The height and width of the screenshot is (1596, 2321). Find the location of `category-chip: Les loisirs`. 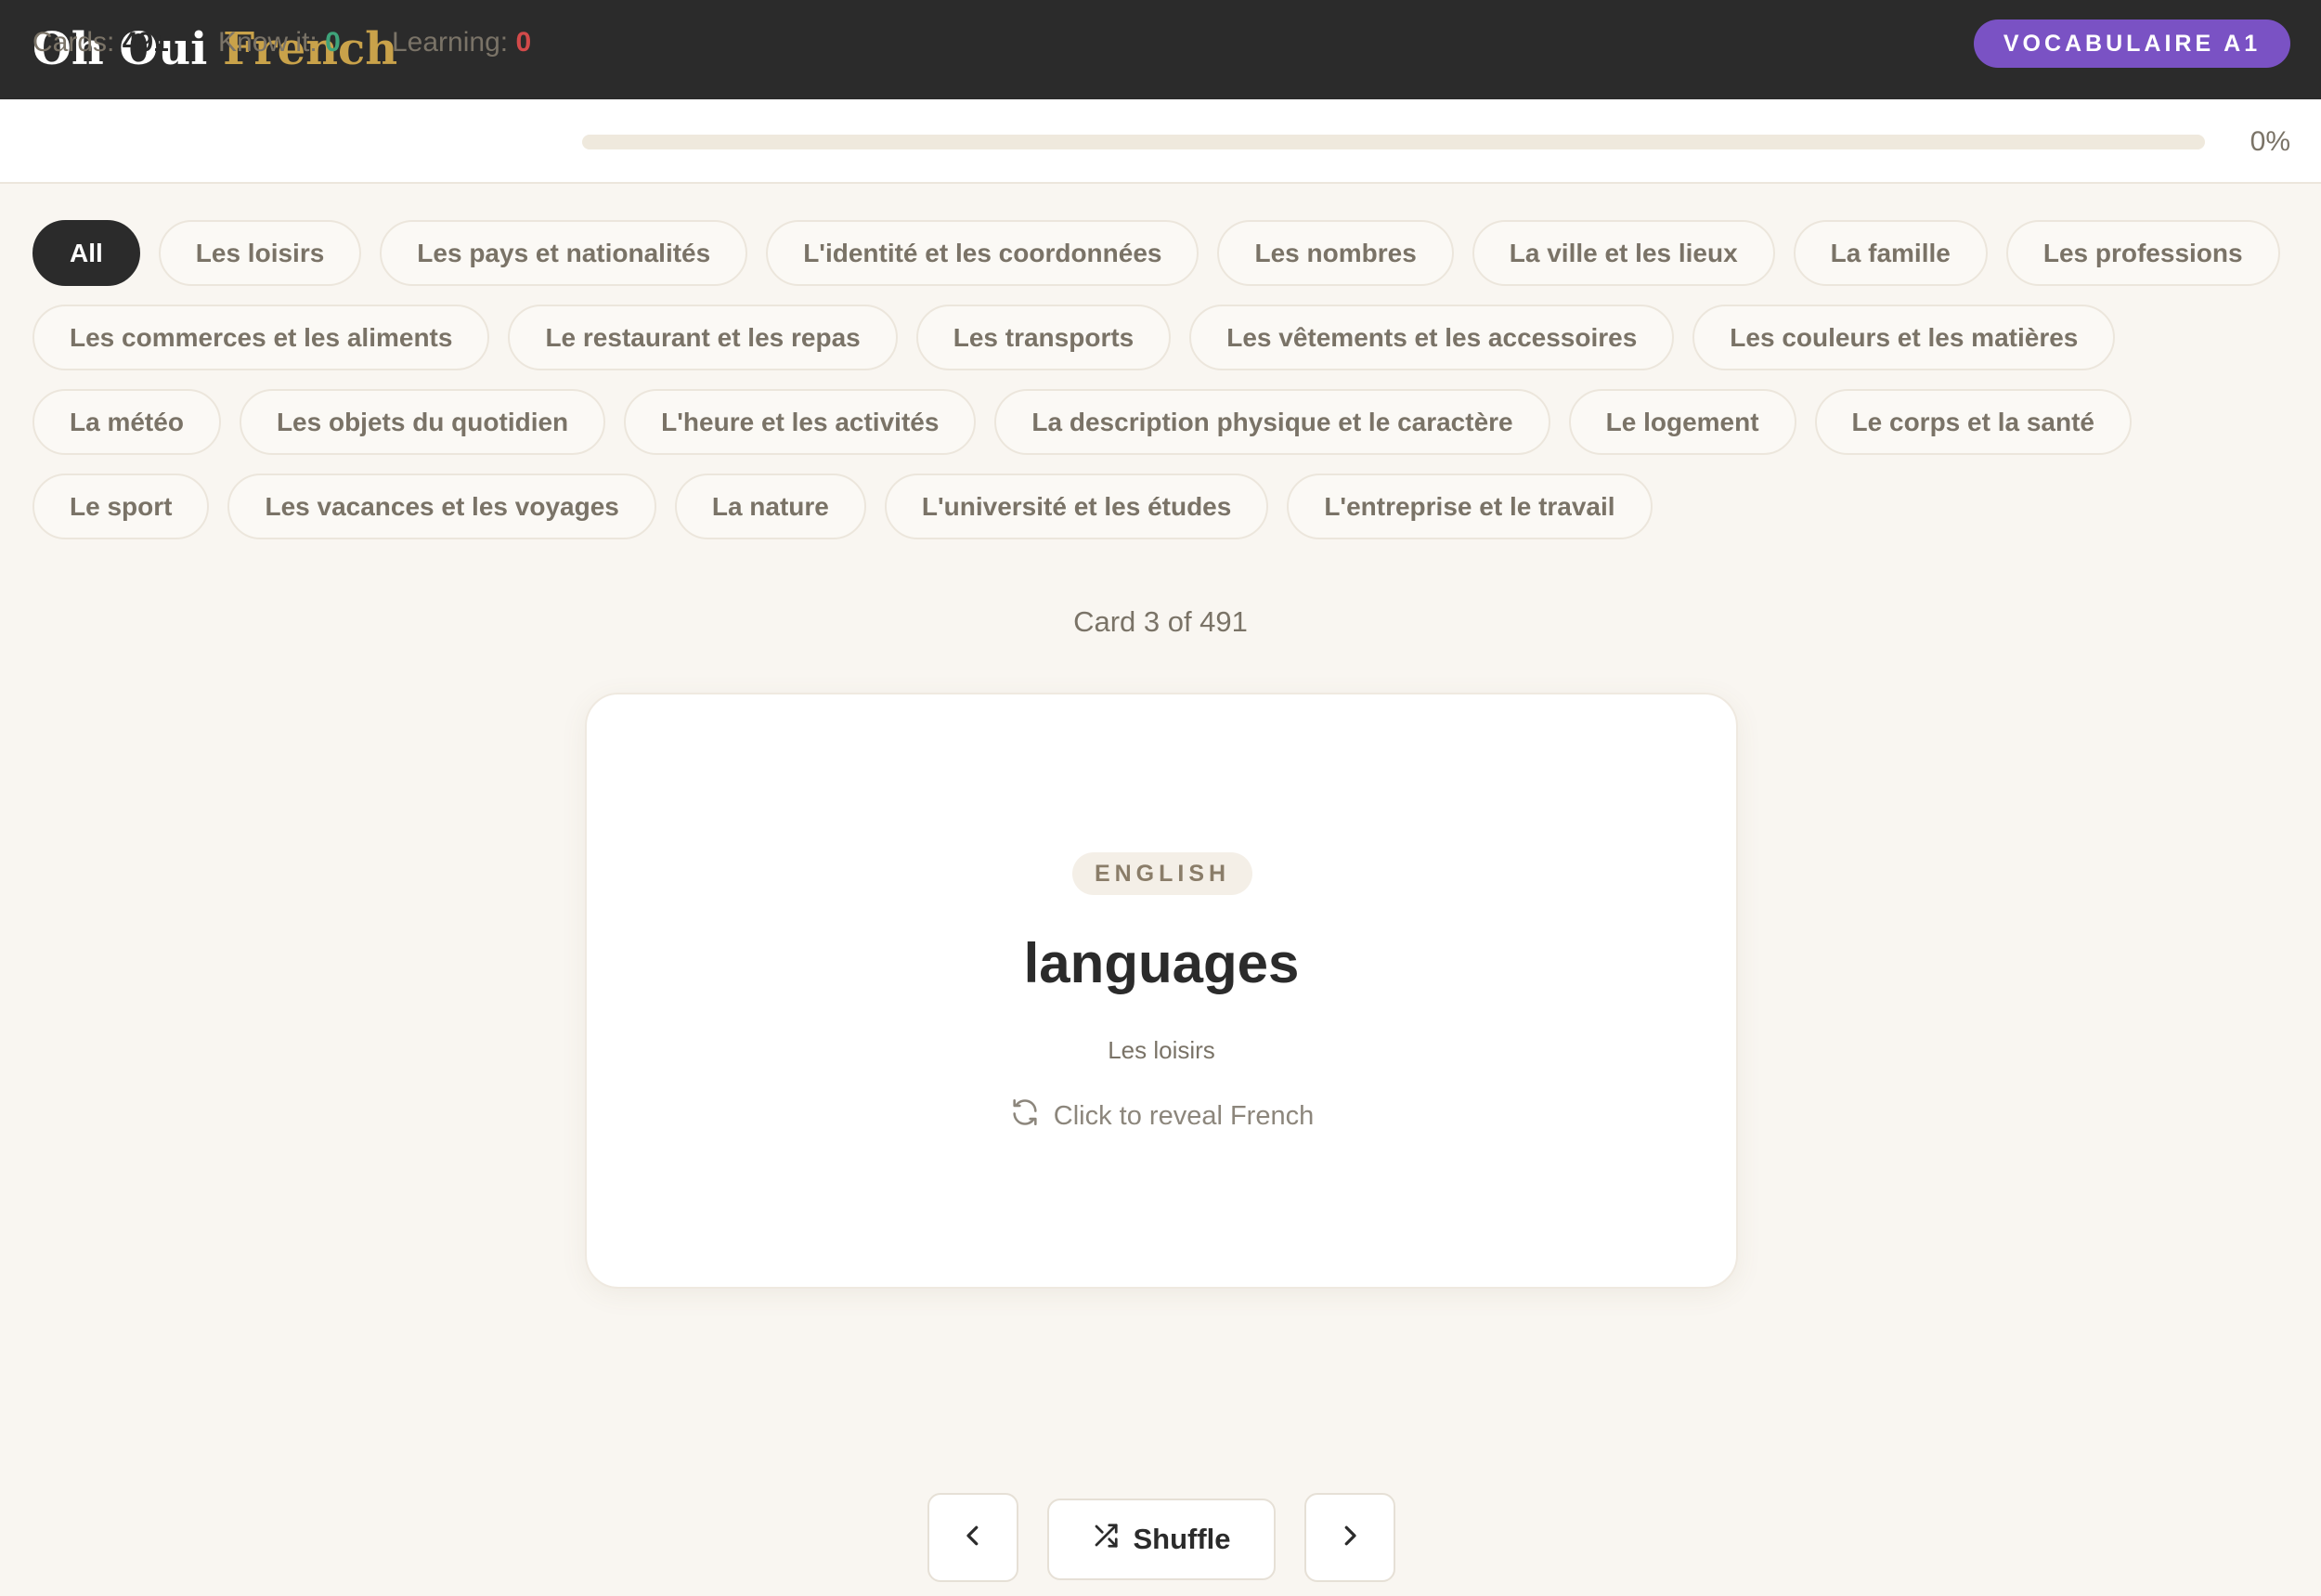

category-chip: Les loisirs is located at coordinates (260, 253).